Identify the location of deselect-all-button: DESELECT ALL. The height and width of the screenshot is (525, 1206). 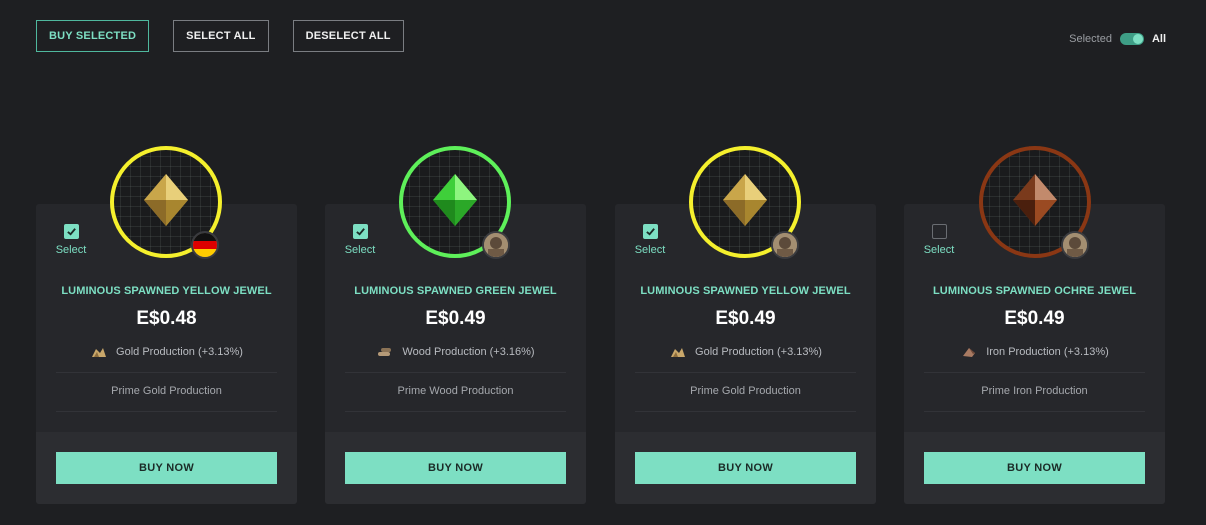
(348, 36).